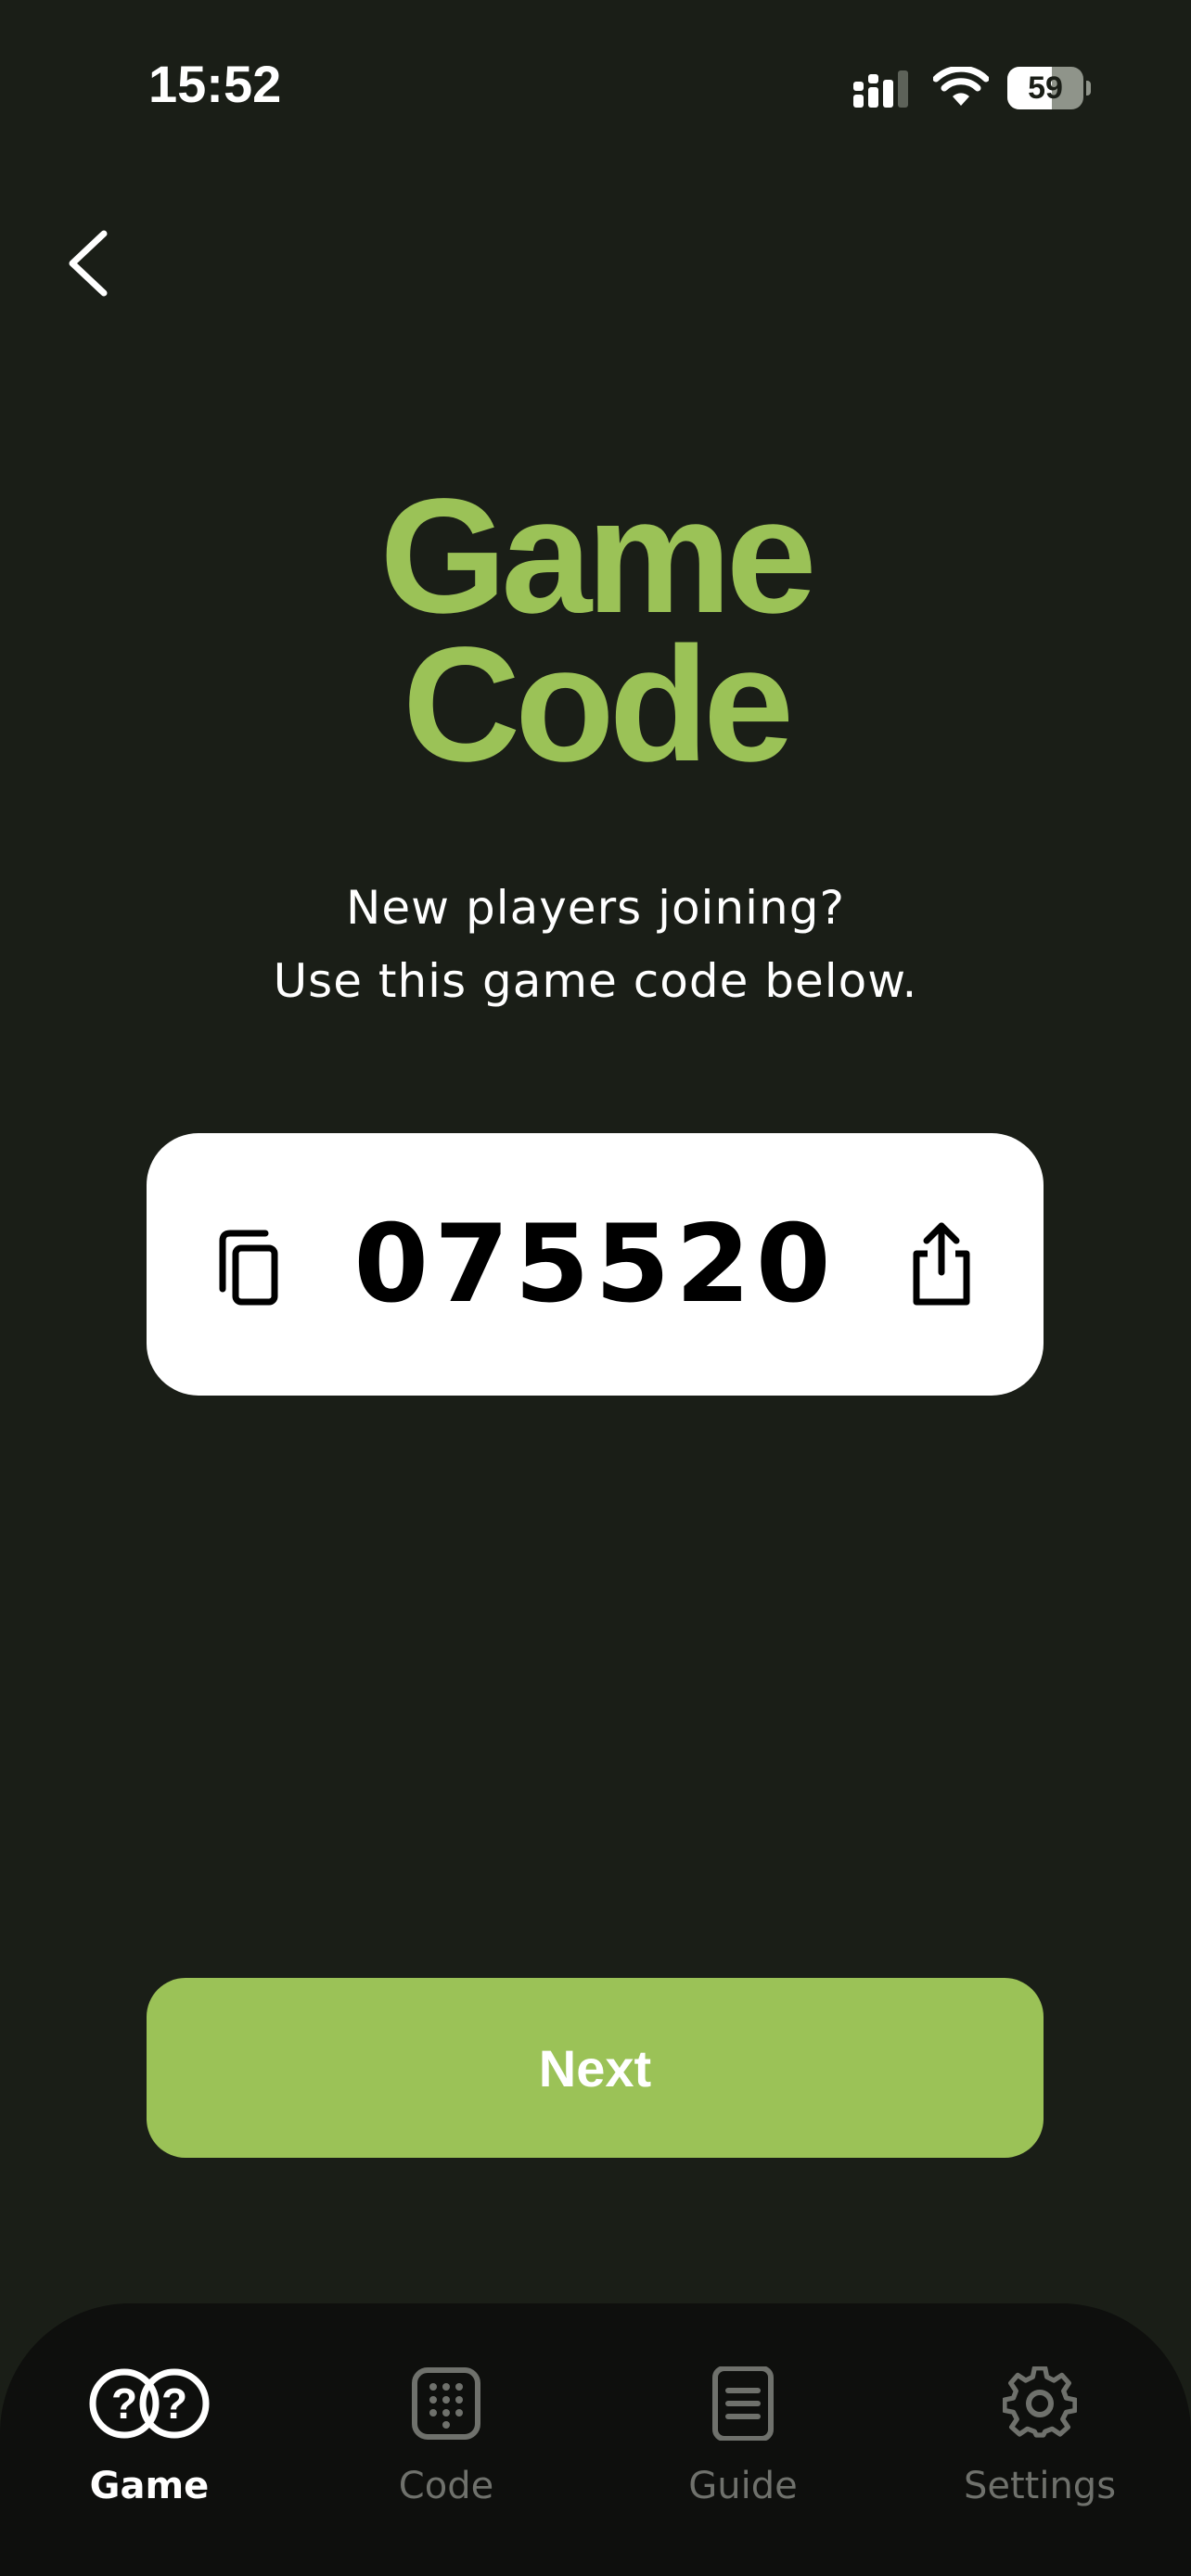 This screenshot has height=2576, width=1191. What do you see at coordinates (149, 2449) in the screenshot?
I see `tab-game: ? ? Game` at bounding box center [149, 2449].